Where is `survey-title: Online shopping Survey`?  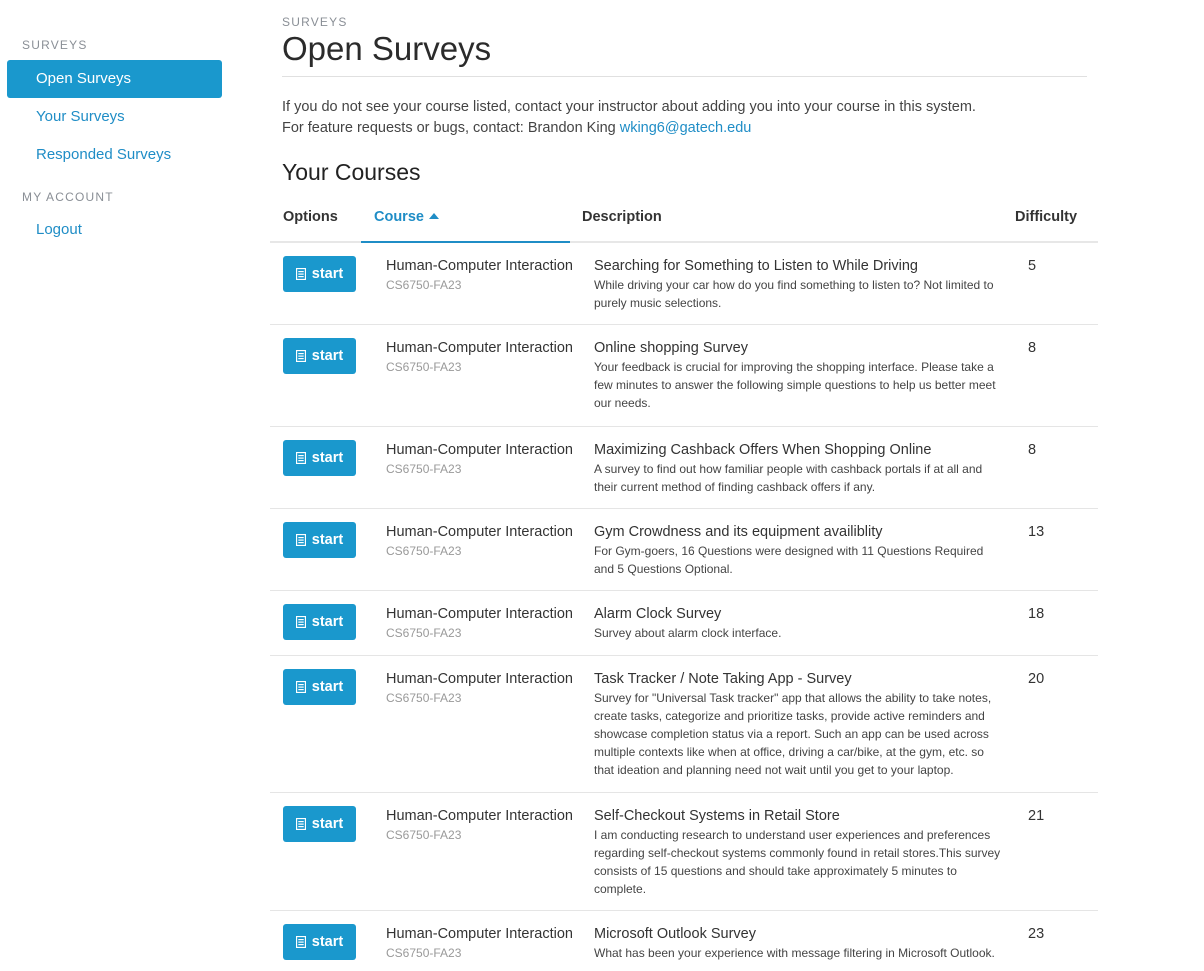 survey-title: Online shopping Survey is located at coordinates (671, 348).